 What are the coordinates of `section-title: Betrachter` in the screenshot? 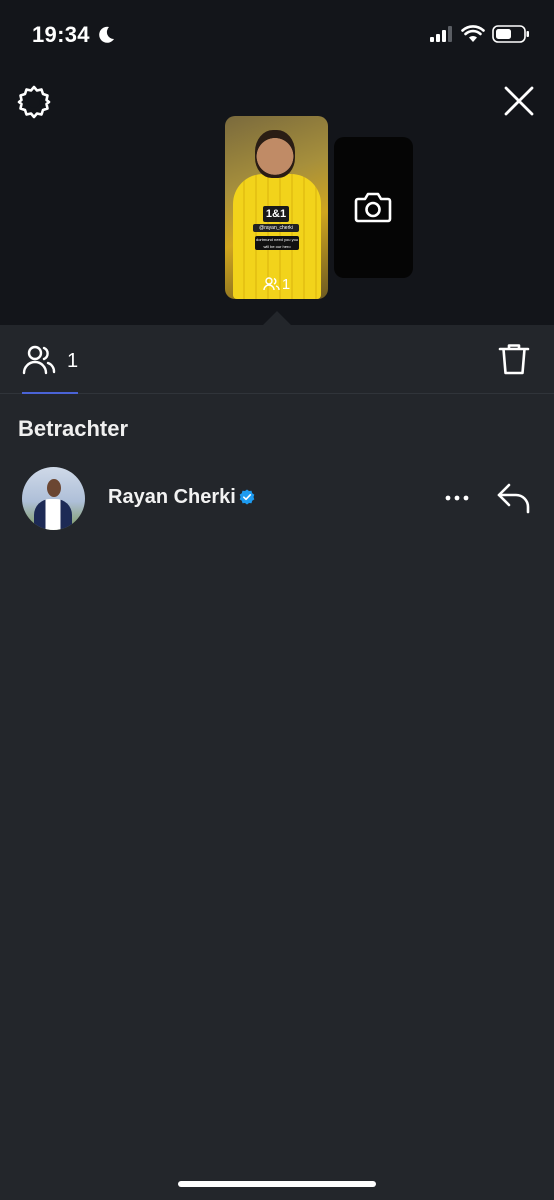 It's located at (73, 428).